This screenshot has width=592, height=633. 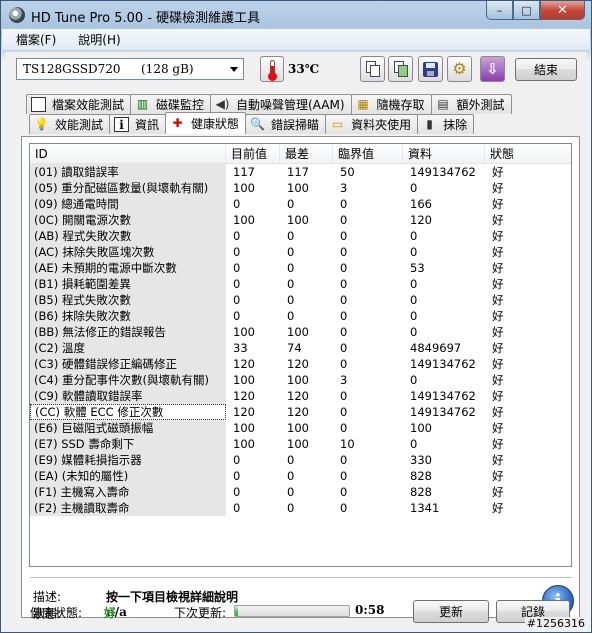 I want to click on table-row: (0C) 開關電源次數 100 100 0 120 好, so click(x=300, y=220).